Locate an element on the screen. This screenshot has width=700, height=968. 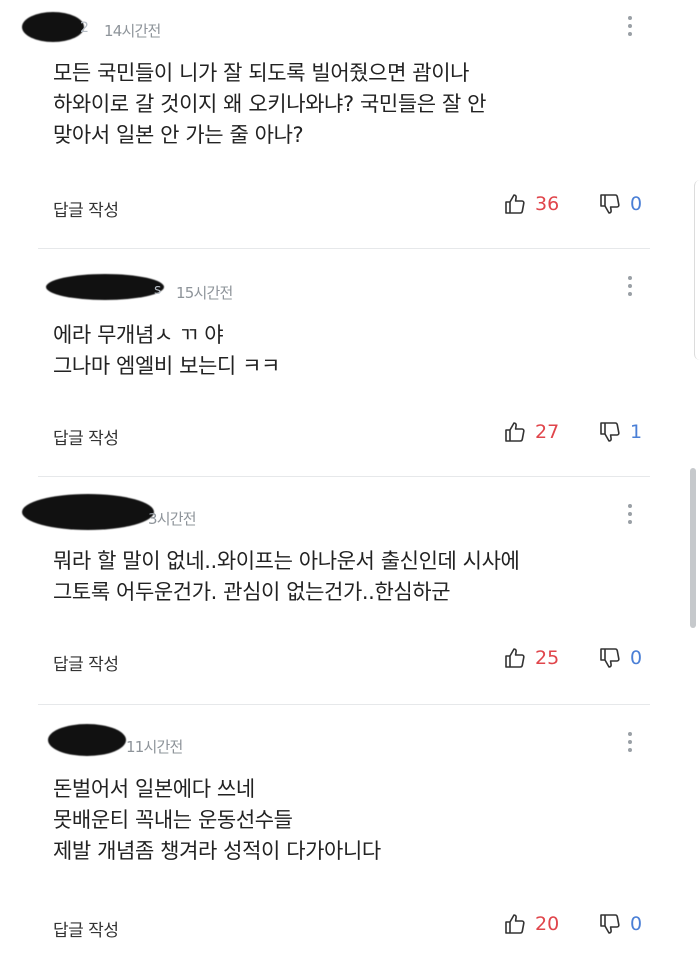
timestamp: 14시간전 is located at coordinates (132, 31).